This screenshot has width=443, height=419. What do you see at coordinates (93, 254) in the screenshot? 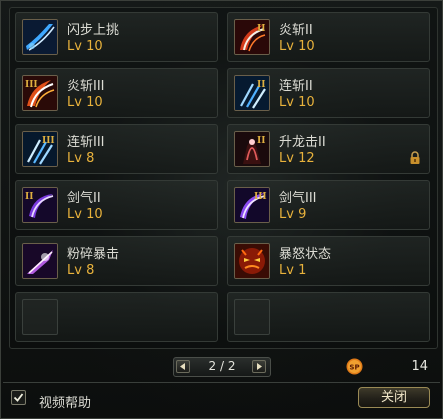
I see `skill-name: 粉碎暴击` at bounding box center [93, 254].